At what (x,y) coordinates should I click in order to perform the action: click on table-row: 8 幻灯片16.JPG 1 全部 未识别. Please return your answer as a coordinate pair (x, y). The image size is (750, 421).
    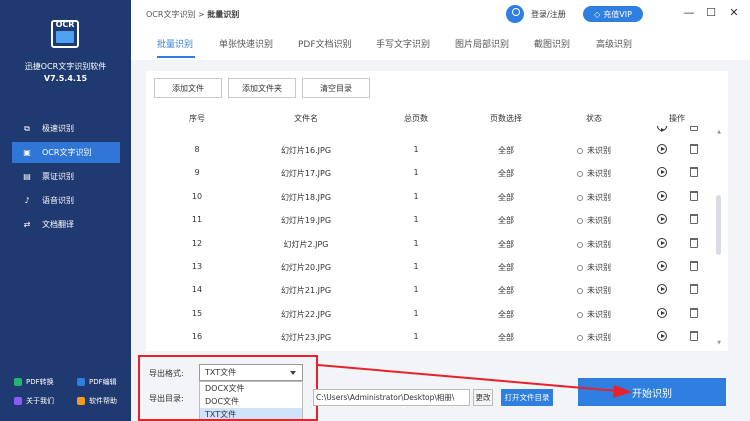
    Looking at the image, I should click on (431, 150).